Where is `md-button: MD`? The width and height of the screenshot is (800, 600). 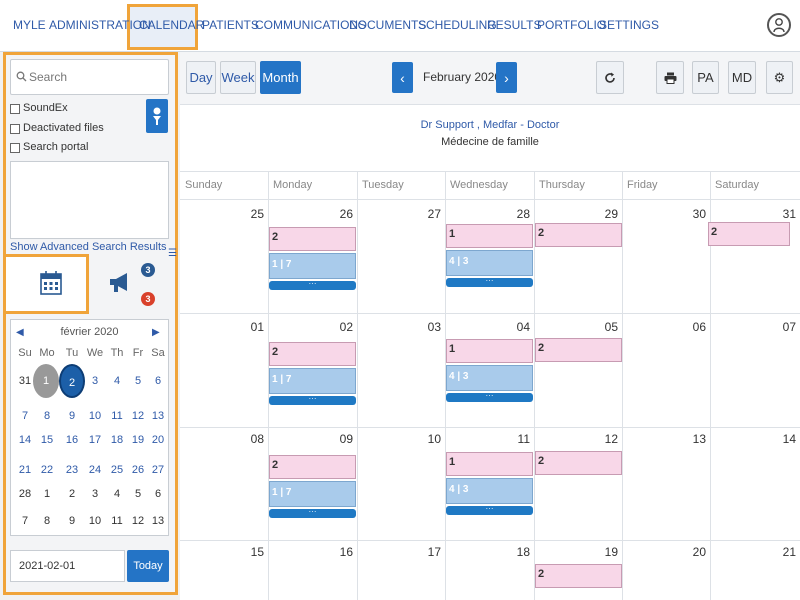
md-button: MD is located at coordinates (742, 77).